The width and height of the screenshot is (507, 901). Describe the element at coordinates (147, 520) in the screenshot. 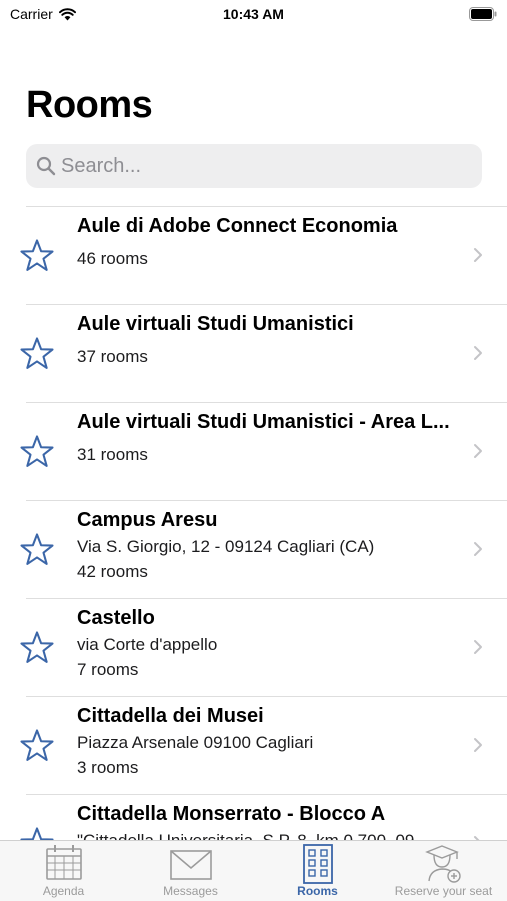

I see `room-name: Campus Aresu` at that location.